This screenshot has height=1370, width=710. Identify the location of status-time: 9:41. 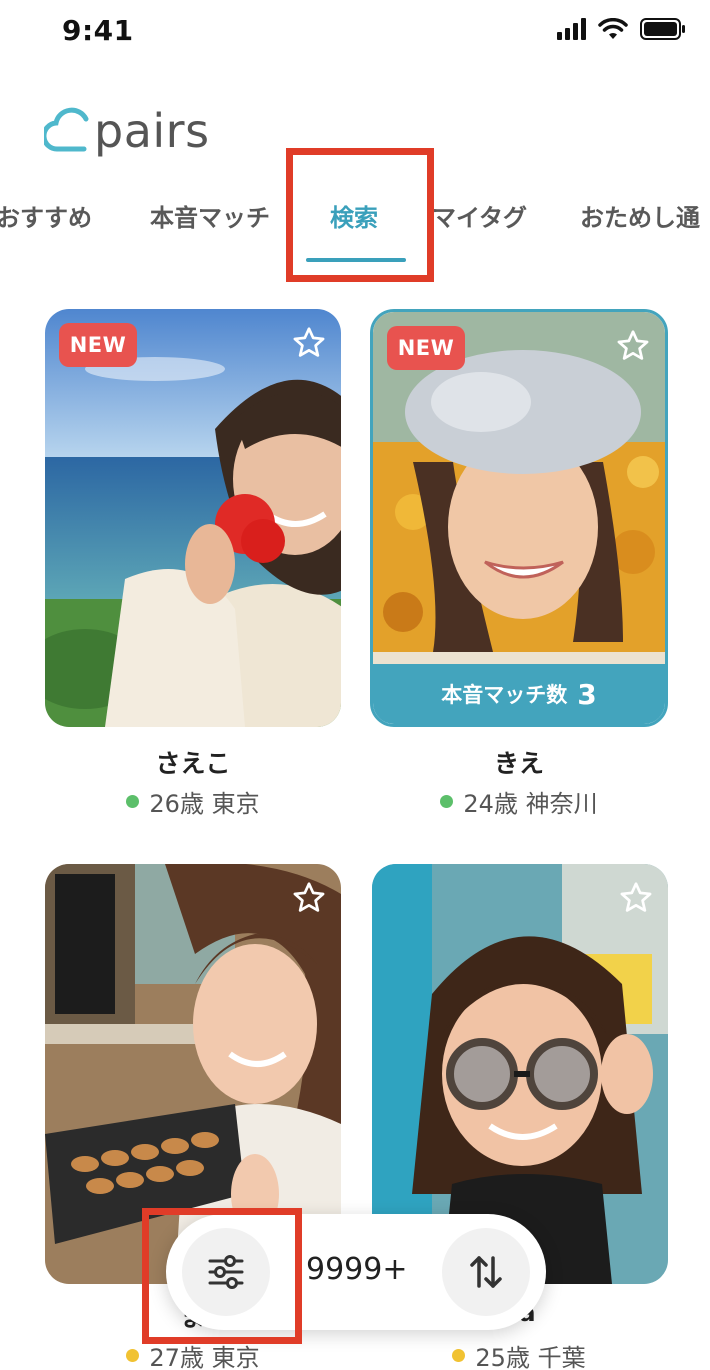
(98, 30).